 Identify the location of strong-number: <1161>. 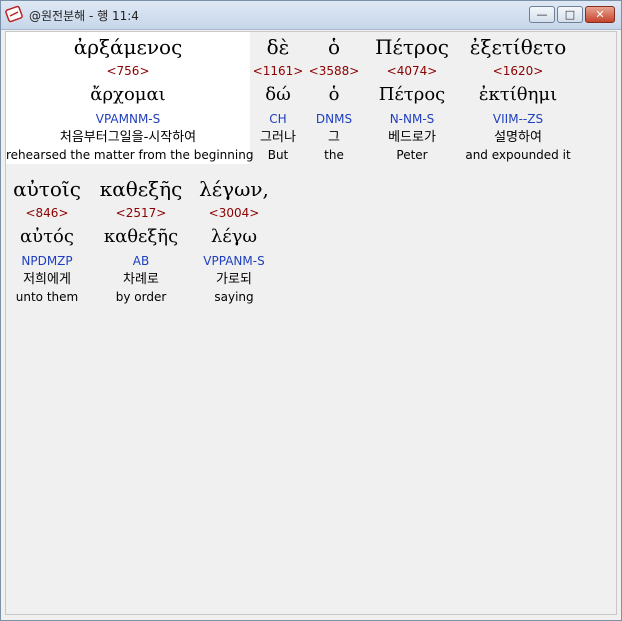
(278, 71).